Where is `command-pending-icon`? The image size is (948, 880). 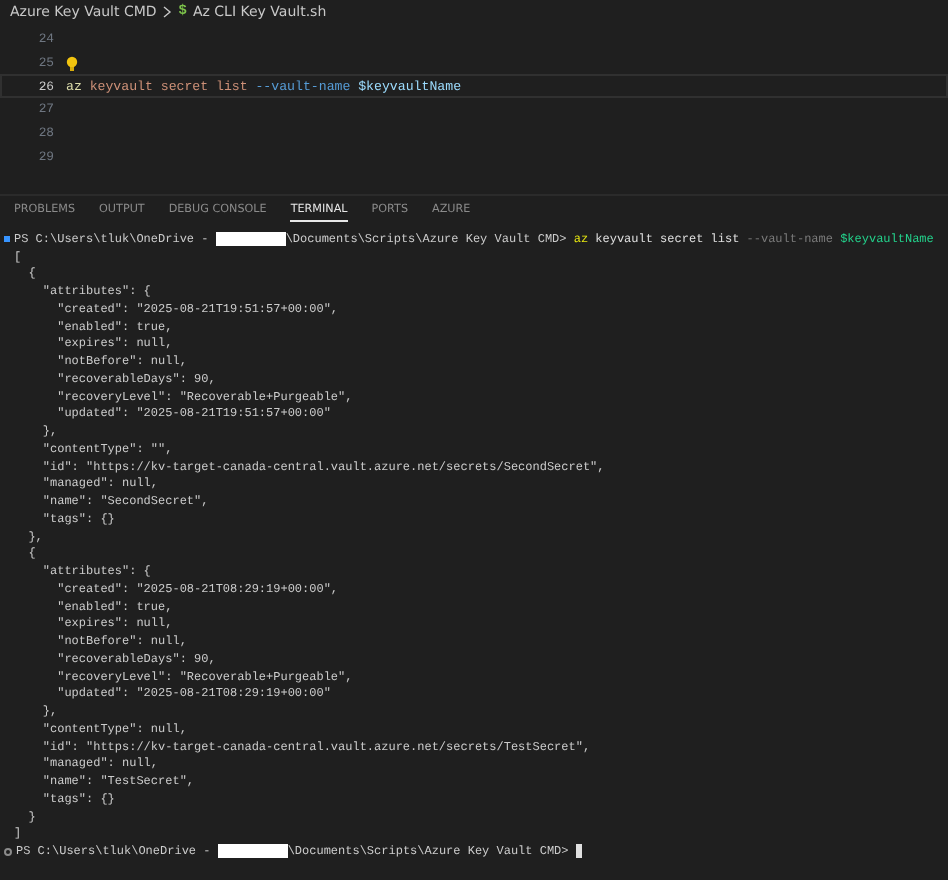 command-pending-icon is located at coordinates (8, 851).